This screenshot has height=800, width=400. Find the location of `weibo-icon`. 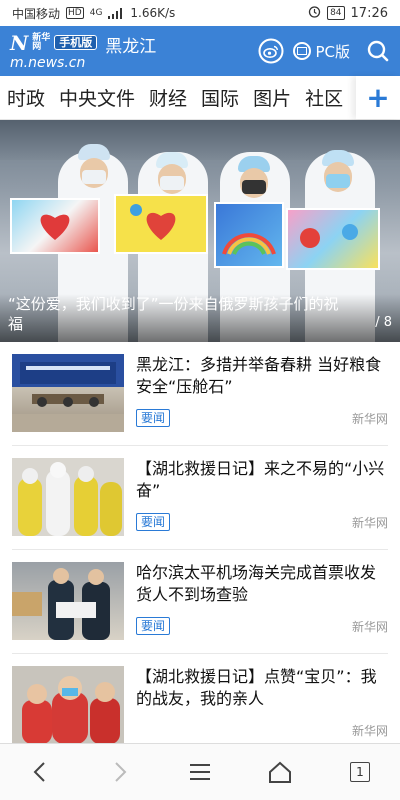

weibo-icon is located at coordinates (271, 51).